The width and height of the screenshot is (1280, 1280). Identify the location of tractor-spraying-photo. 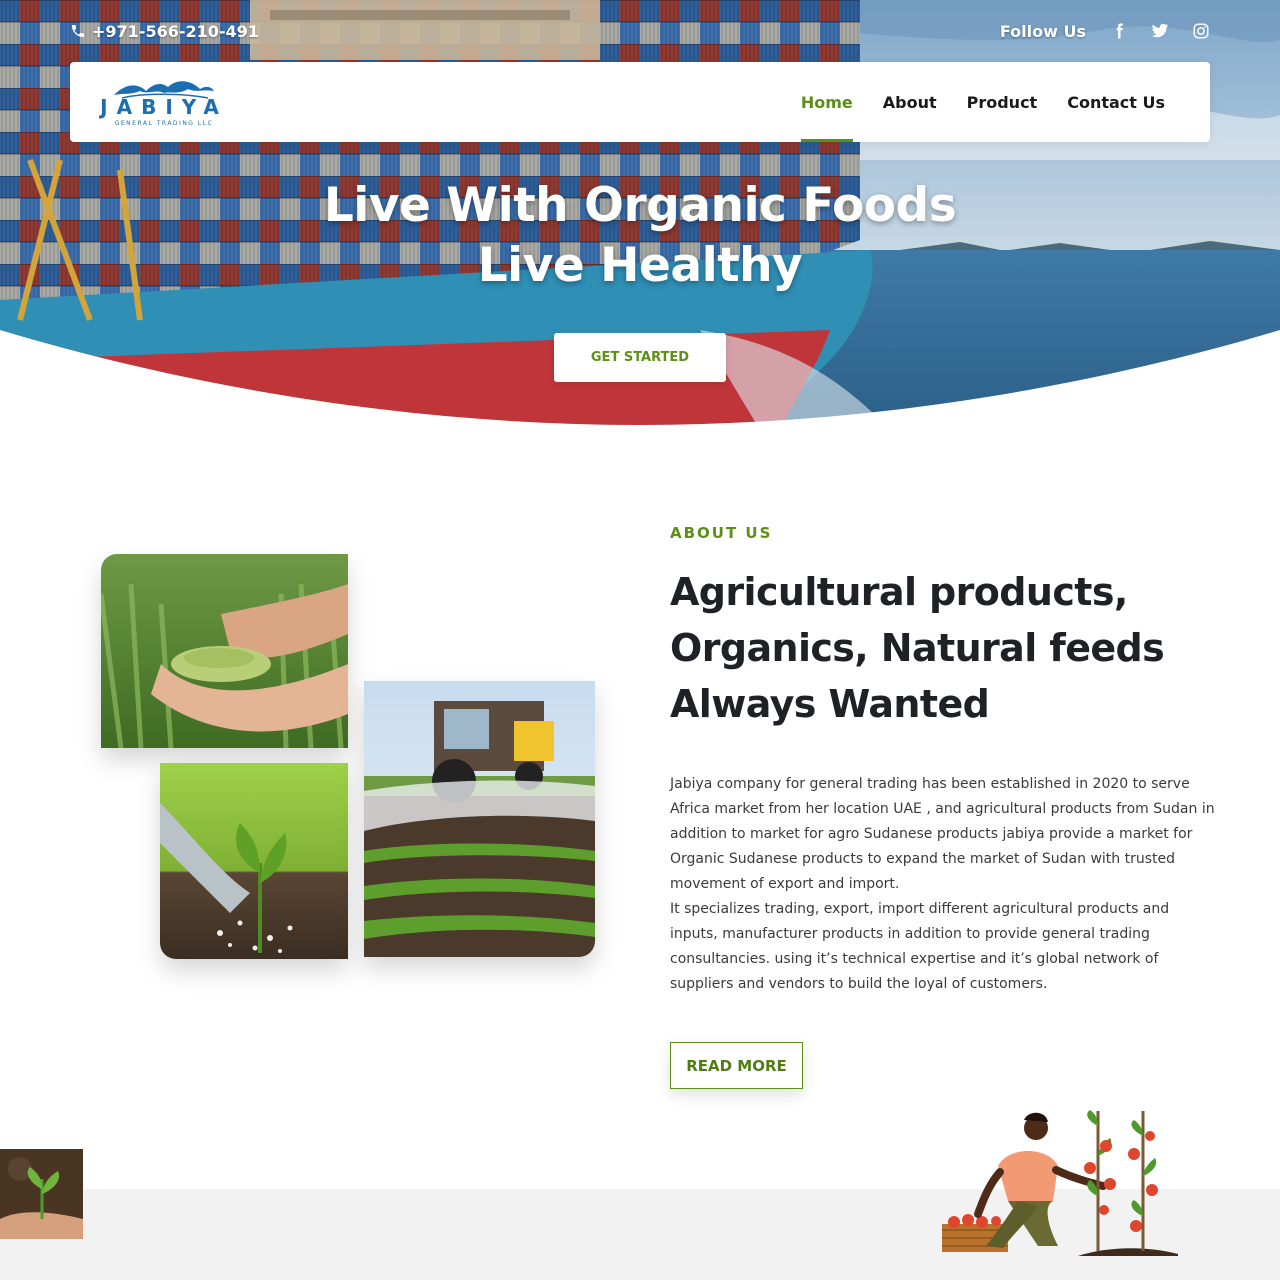
(479, 819).